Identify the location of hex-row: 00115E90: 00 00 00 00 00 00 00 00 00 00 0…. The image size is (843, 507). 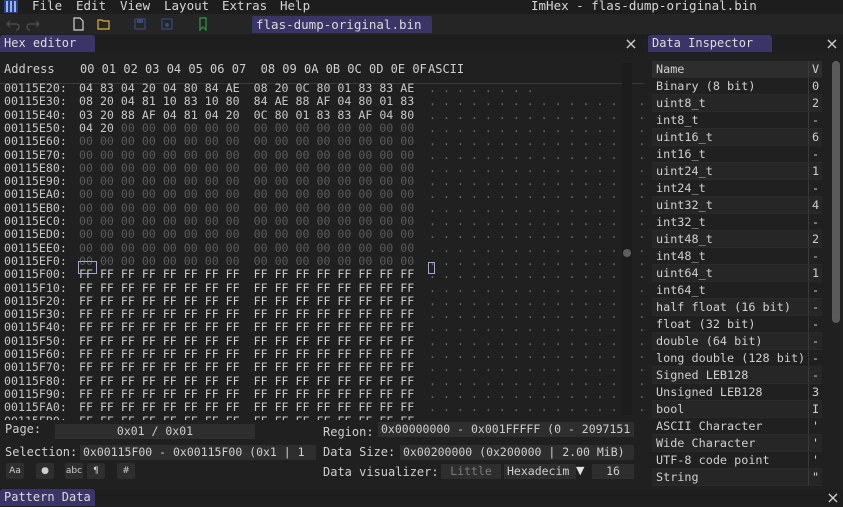
(324, 181).